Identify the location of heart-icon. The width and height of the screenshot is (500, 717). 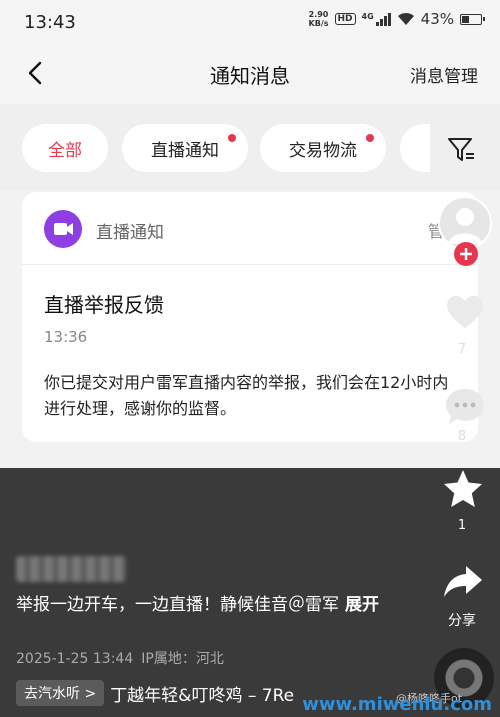
(465, 311).